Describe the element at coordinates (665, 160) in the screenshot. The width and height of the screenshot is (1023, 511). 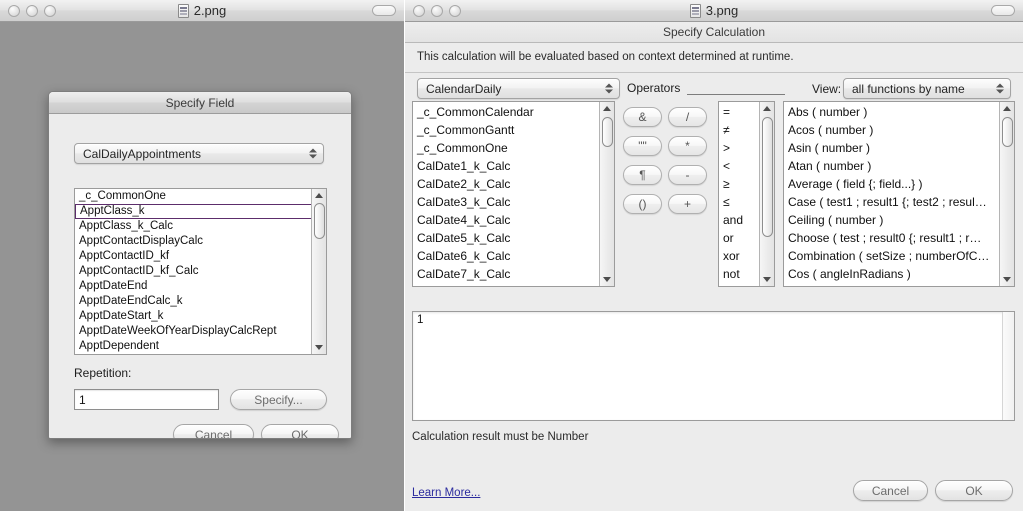
I see `operator-keypad: & / "" * ¶ - () +` at that location.